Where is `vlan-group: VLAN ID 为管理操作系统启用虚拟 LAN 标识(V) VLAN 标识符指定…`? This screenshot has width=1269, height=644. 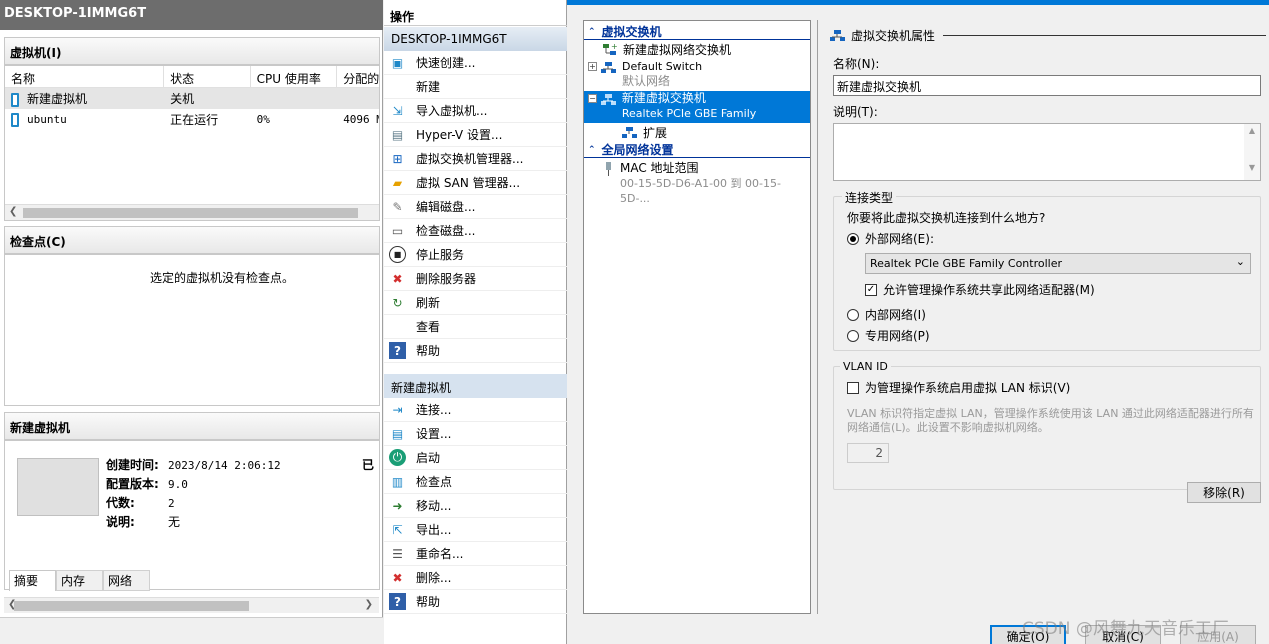
vlan-group: VLAN ID 为管理操作系统启用虚拟 LAN 标识(V) VLAN 标识符指定… is located at coordinates (1047, 425).